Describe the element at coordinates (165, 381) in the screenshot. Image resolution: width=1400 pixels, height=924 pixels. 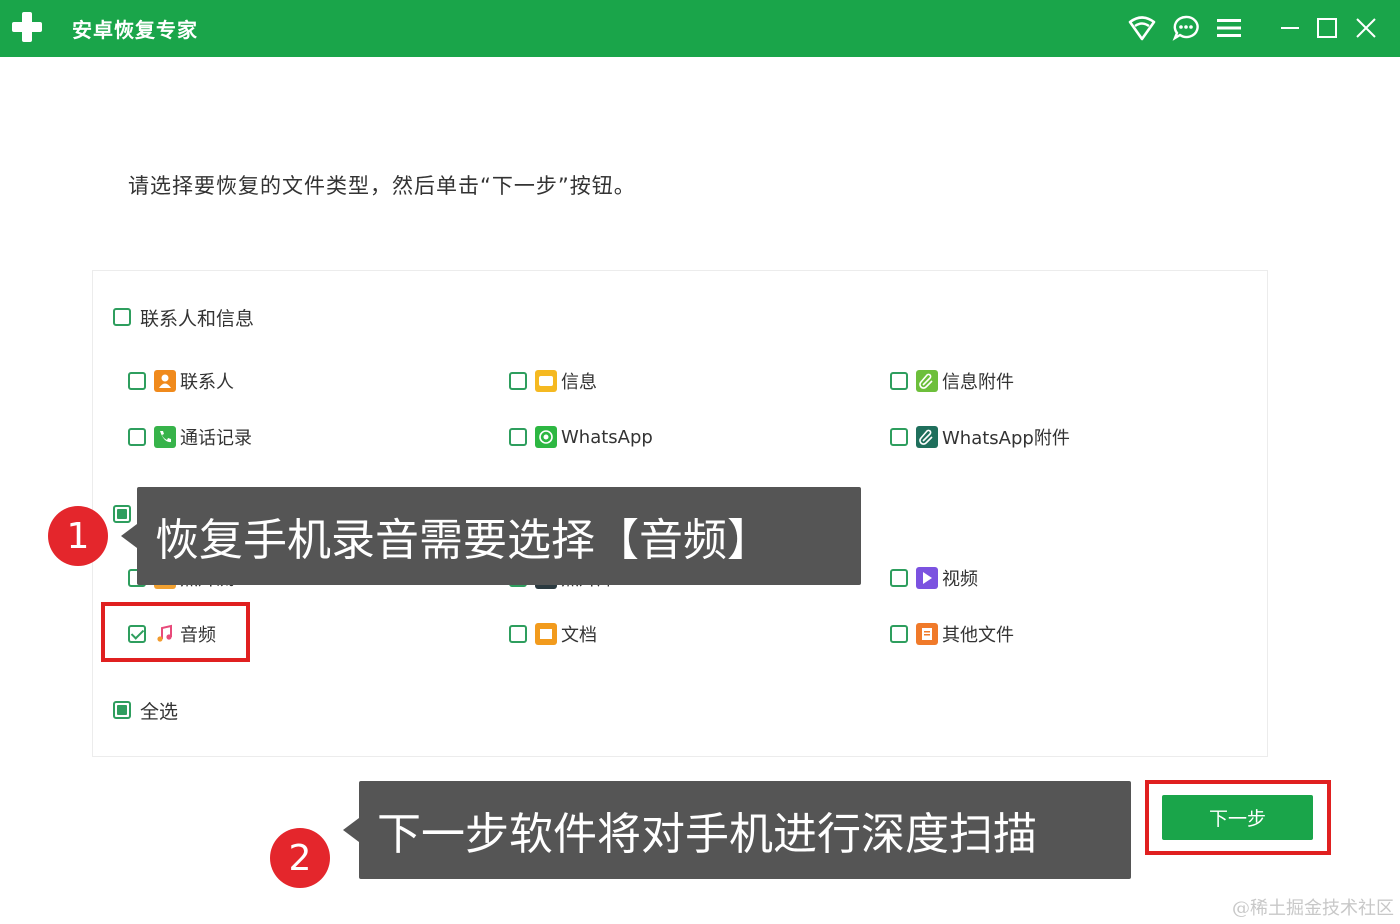
I see `contact-icon` at that location.